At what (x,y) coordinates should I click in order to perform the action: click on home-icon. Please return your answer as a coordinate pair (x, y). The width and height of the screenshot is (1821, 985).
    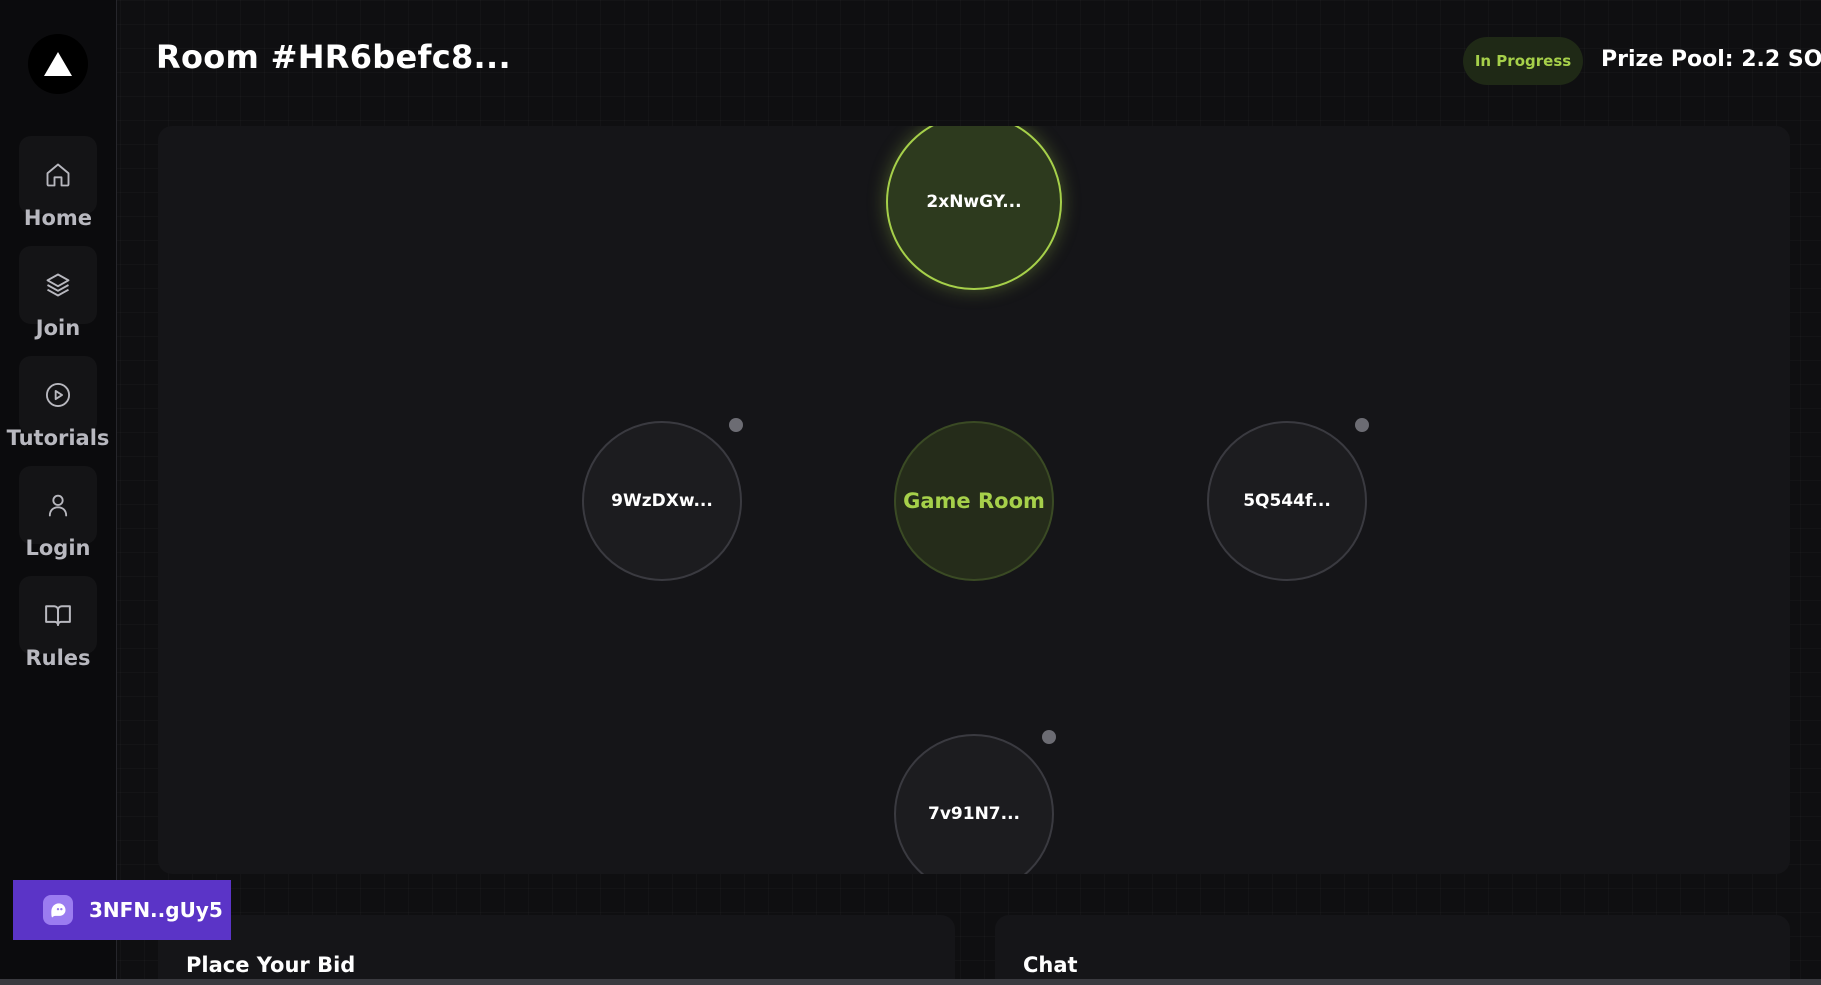
    Looking at the image, I should click on (58, 175).